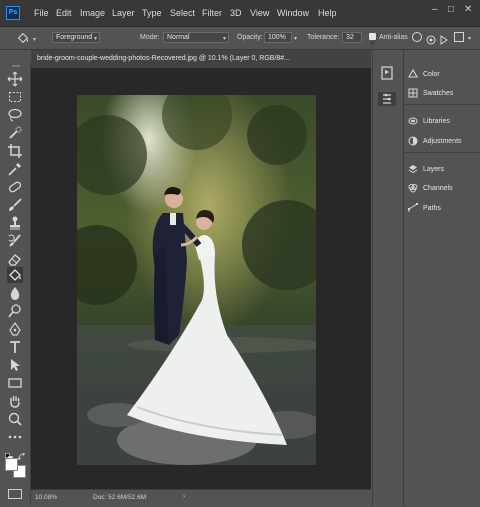 This screenshot has height=507, width=480. What do you see at coordinates (9, 454) in the screenshot?
I see `default-colors-icon` at bounding box center [9, 454].